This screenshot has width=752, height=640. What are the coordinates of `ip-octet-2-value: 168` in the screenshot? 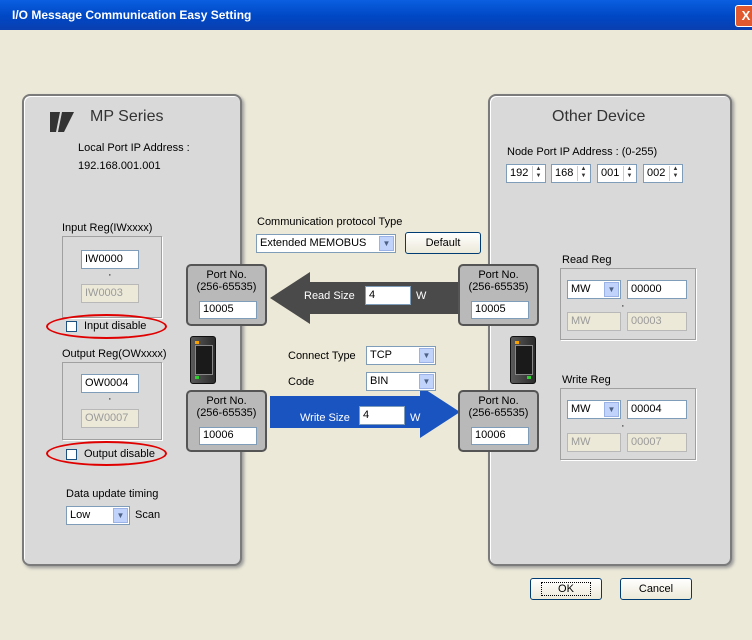 It's located at (564, 173).